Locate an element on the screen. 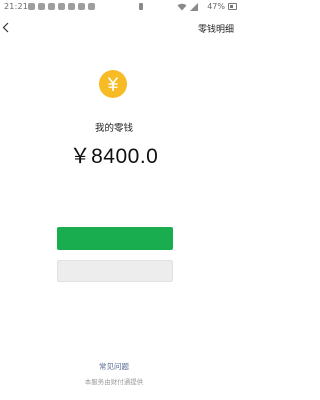  chevron-left-icon is located at coordinates (5, 27).